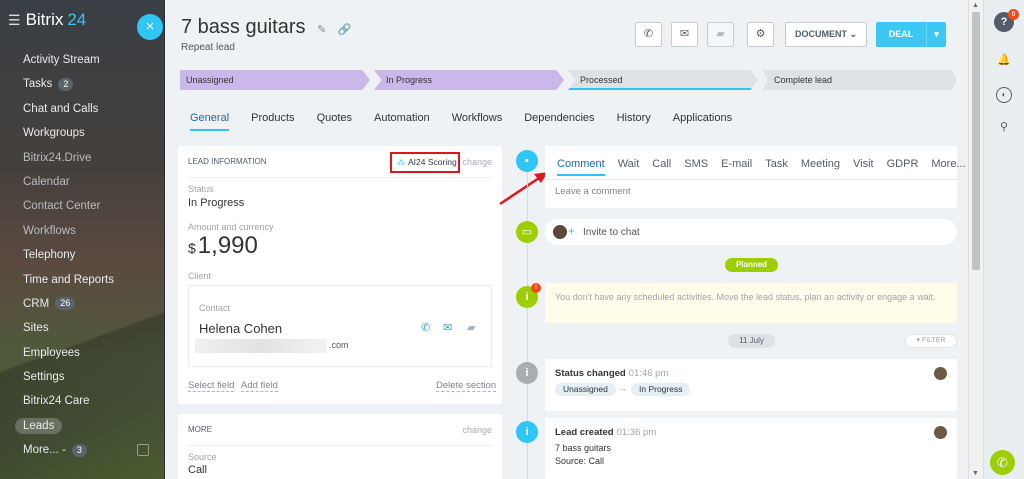  Describe the element at coordinates (751, 232) in the screenshot. I see `invite-to-chat: + Invite to chat` at that location.